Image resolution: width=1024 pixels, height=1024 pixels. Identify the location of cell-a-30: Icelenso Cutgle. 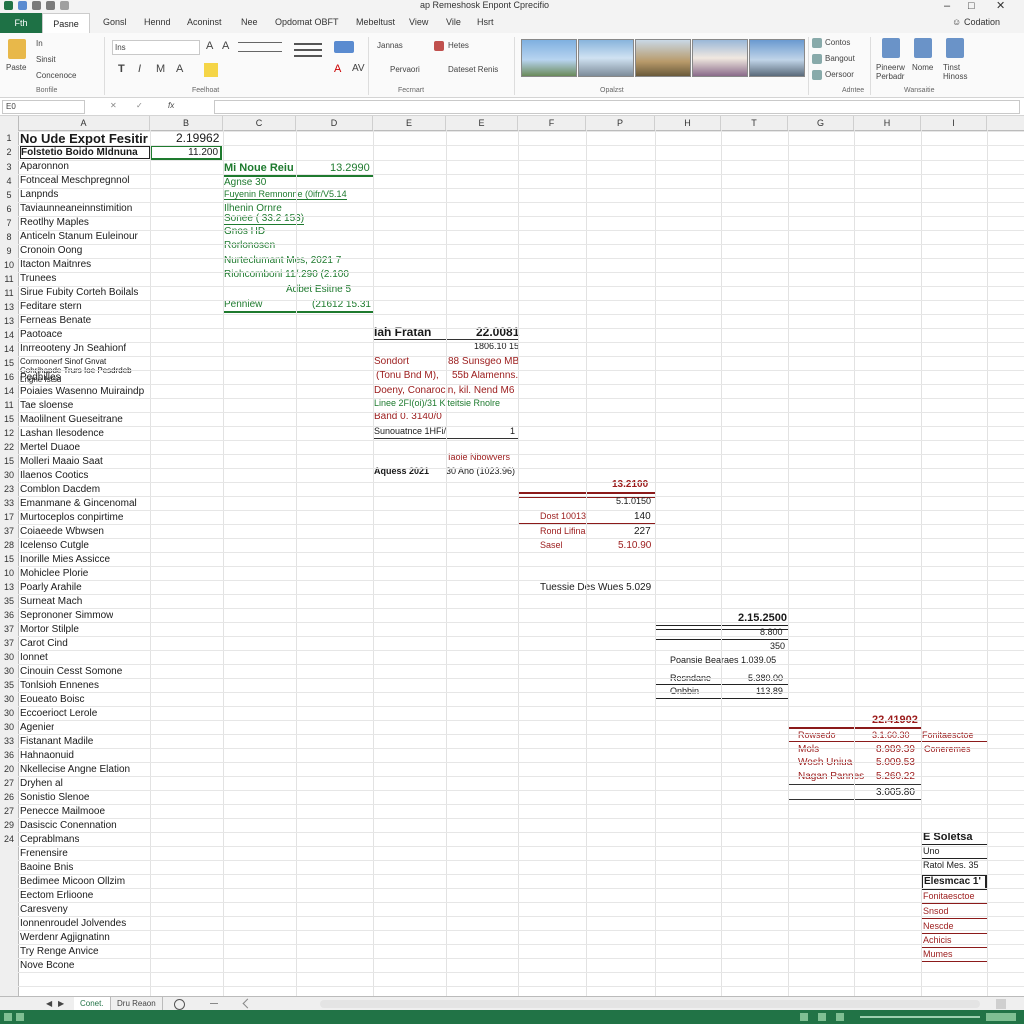
(54, 545).